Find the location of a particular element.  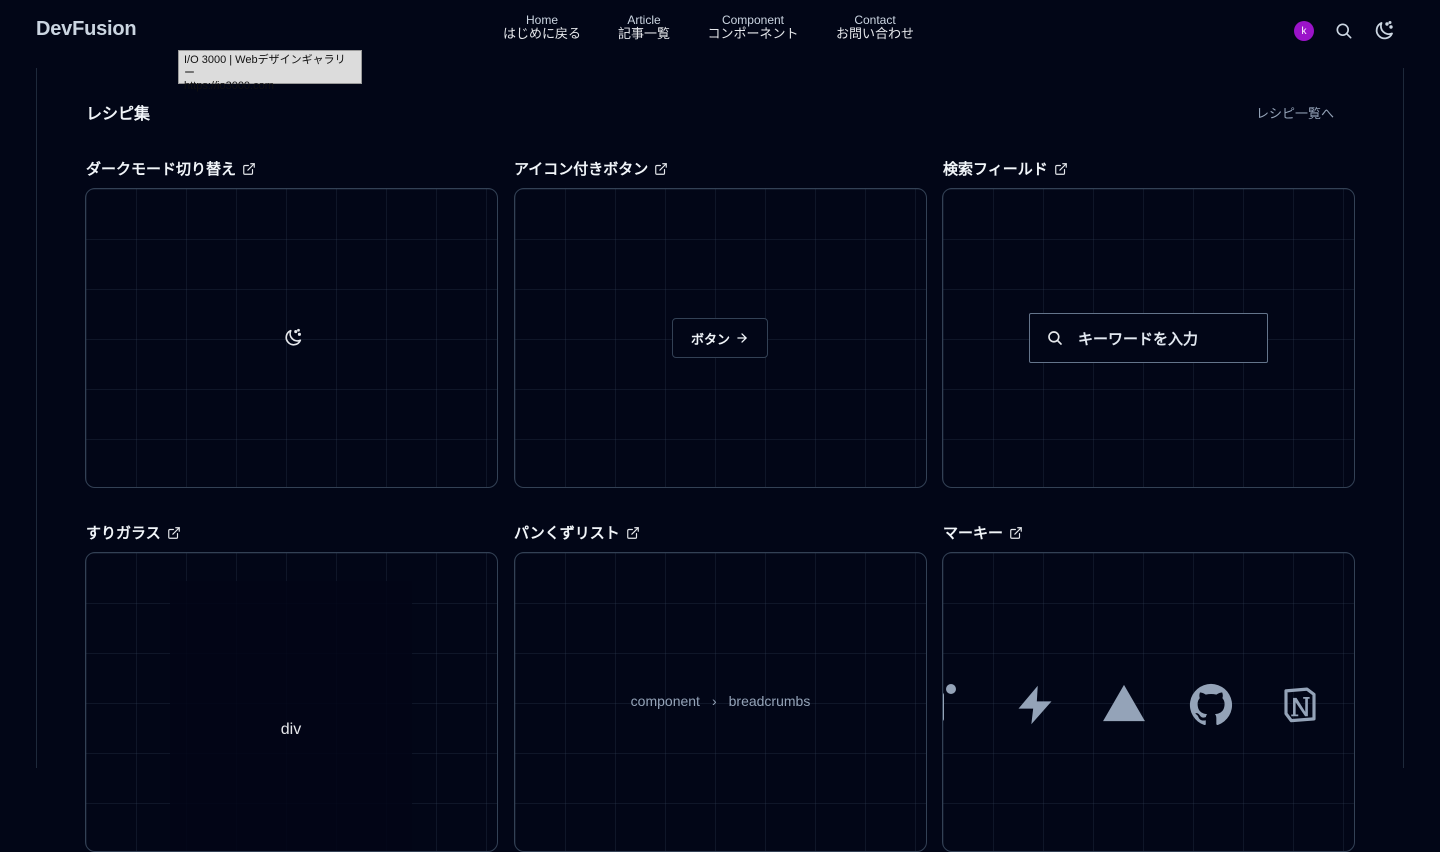

card-title-breadcrumbs: パンくずリスト is located at coordinates (577, 532).